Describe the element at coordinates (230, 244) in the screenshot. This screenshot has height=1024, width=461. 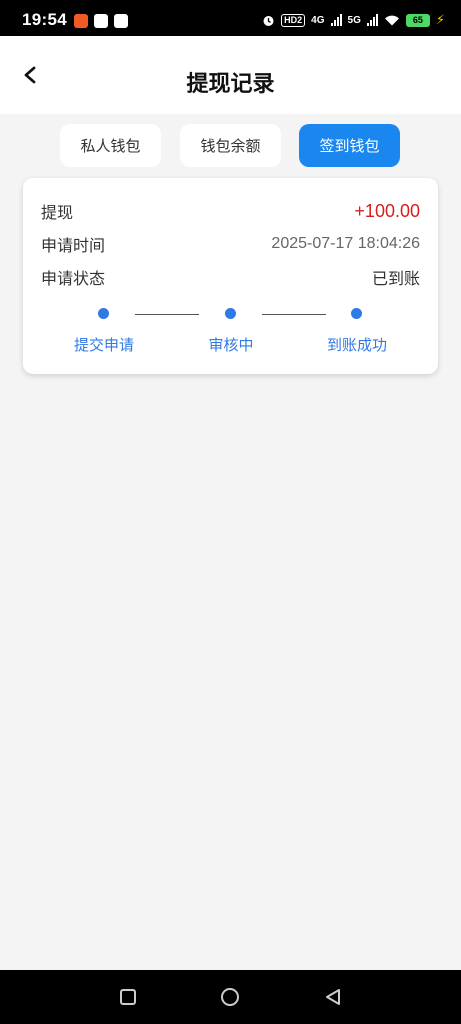
I see `time-row: 申请时间 2025-07-17 18:04:26` at that location.